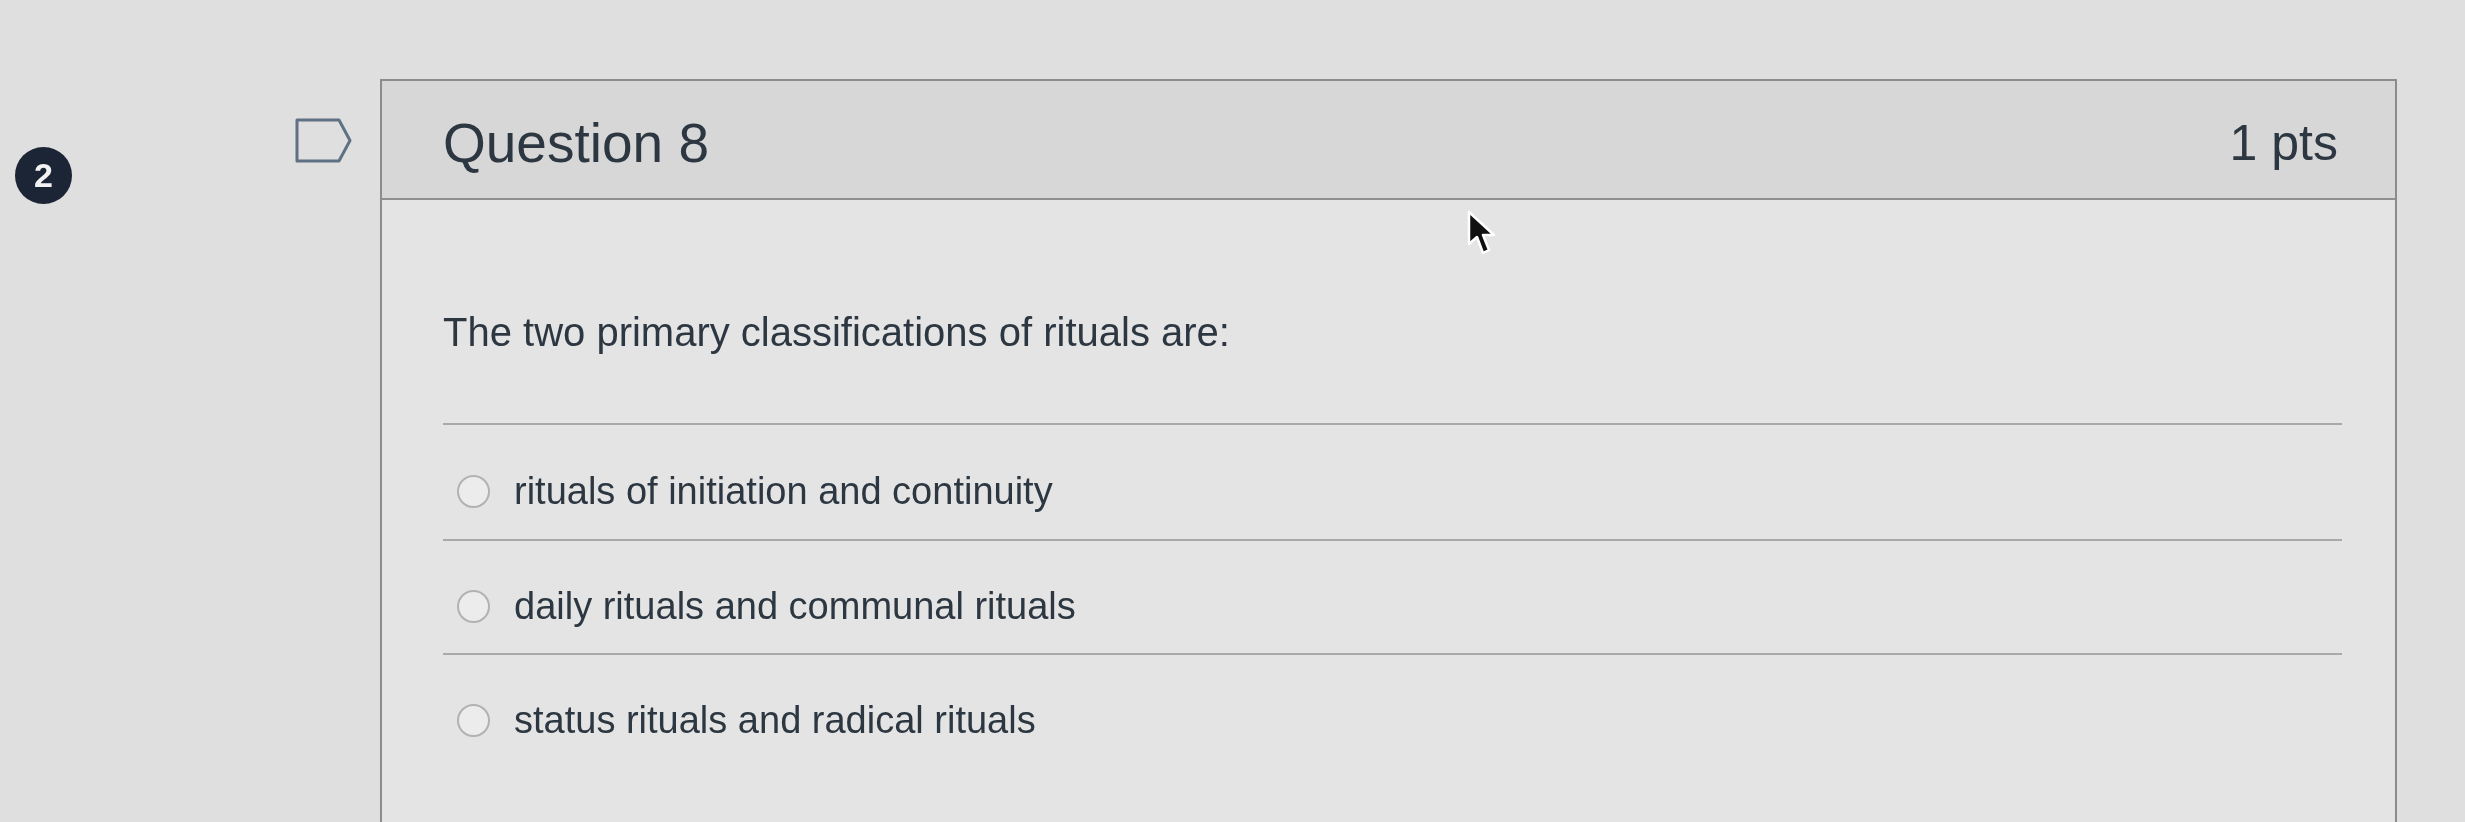  Describe the element at coordinates (1481, 233) in the screenshot. I see `mouse-pointer-icon` at that location.